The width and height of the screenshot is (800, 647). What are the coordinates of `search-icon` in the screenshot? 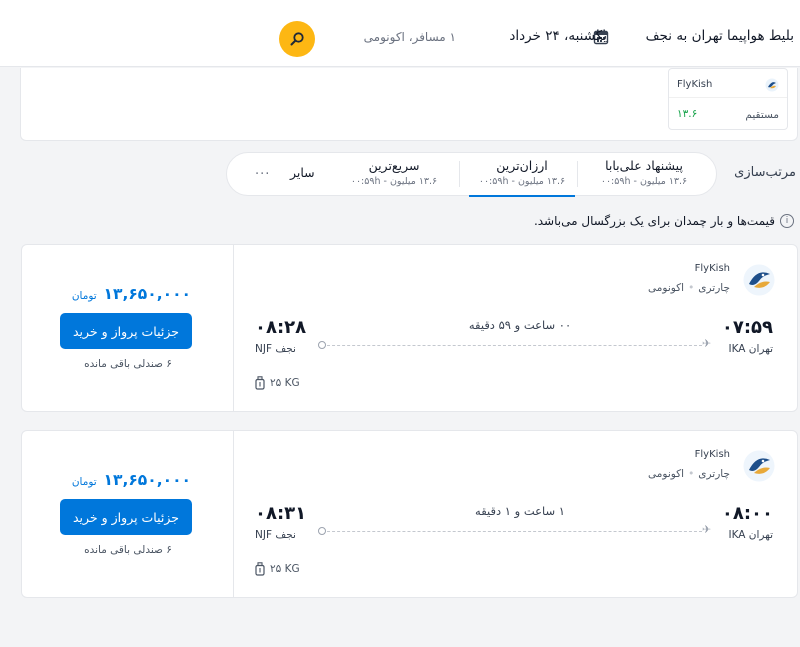 It's located at (297, 39).